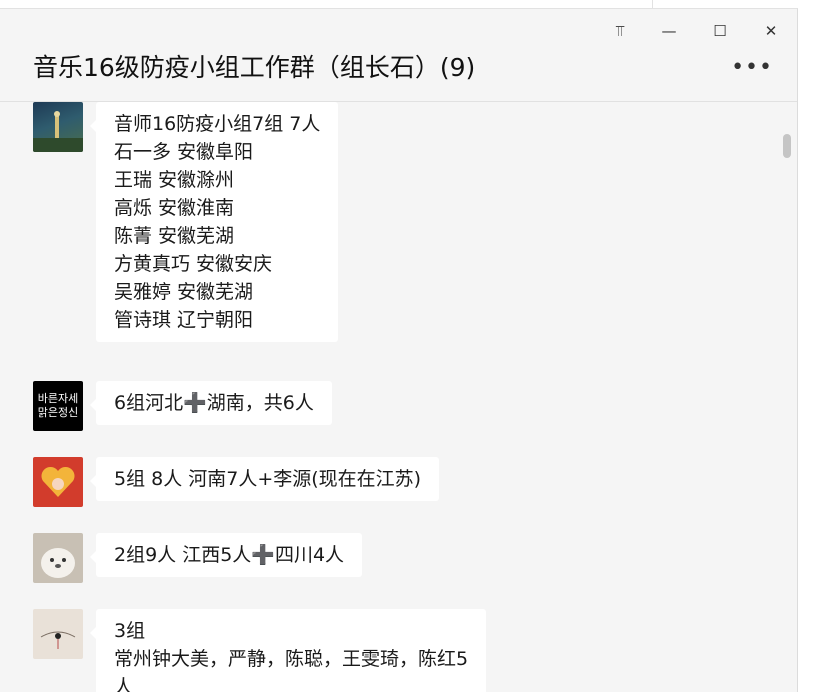  Describe the element at coordinates (214, 403) in the screenshot. I see `message-line: 6组河北➕湖南，共6人` at that location.